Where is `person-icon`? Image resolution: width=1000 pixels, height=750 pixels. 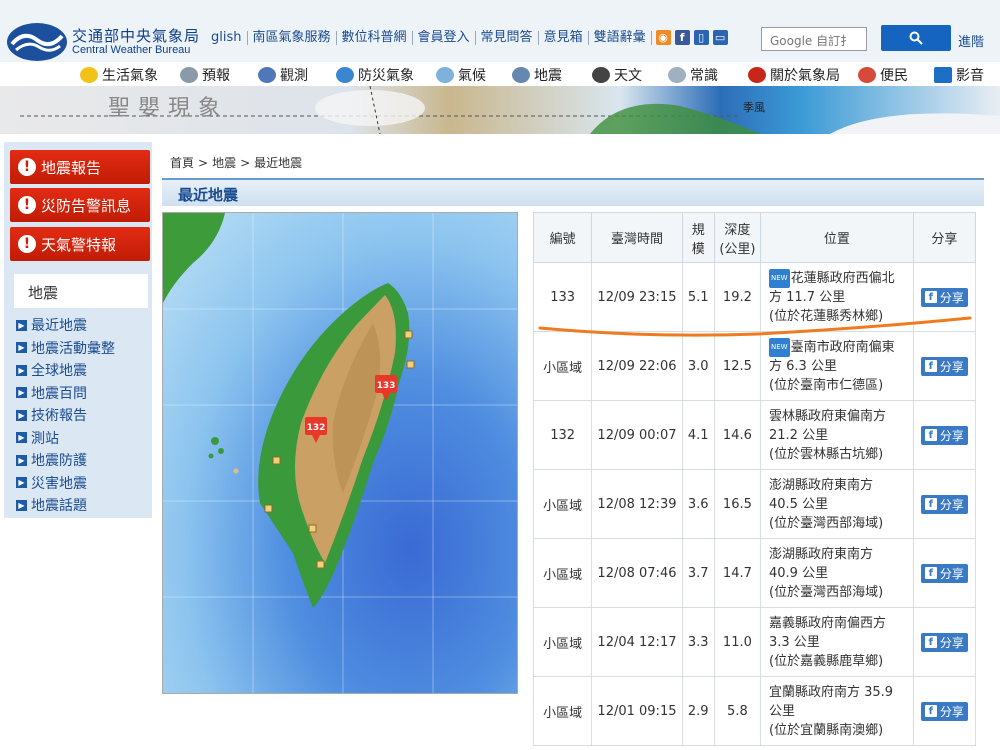
person-icon is located at coordinates (757, 75).